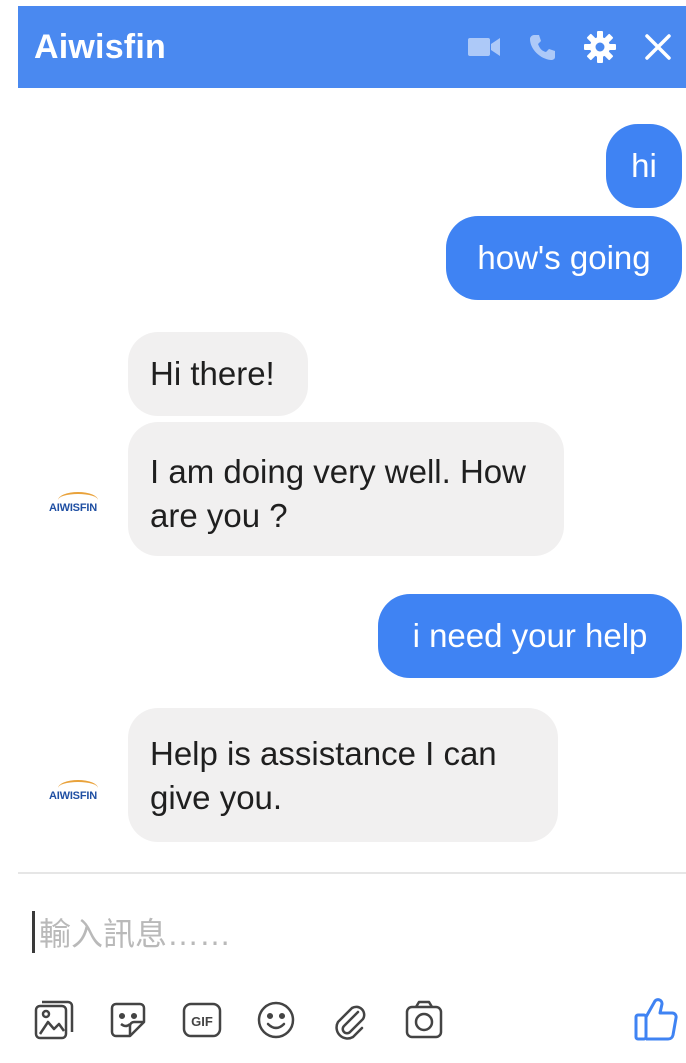  I want to click on bot-message: Help is assistance I can give you., so click(343, 775).